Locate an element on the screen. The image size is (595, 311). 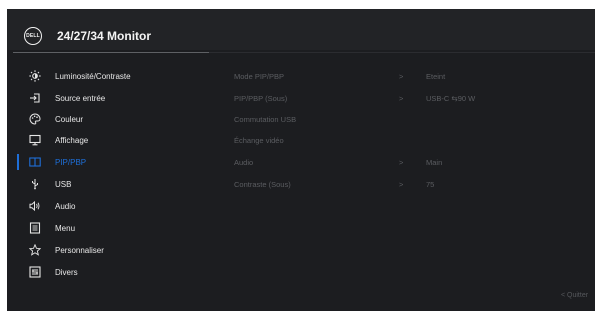
menu-item-pip-pbp: PIP/PBP is located at coordinates (112, 162).